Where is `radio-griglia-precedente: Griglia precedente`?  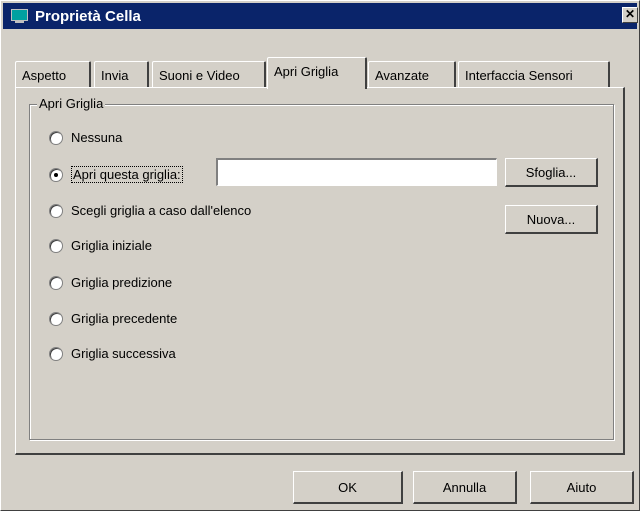
radio-griglia-precedente: Griglia precedente is located at coordinates (113, 318).